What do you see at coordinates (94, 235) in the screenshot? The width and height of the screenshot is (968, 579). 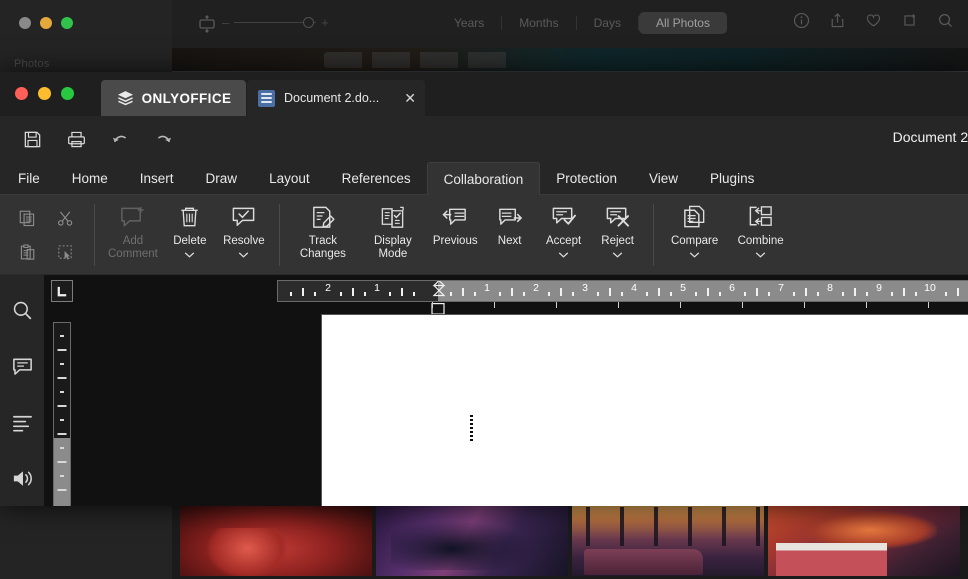 I see `toolbar-separator` at bounding box center [94, 235].